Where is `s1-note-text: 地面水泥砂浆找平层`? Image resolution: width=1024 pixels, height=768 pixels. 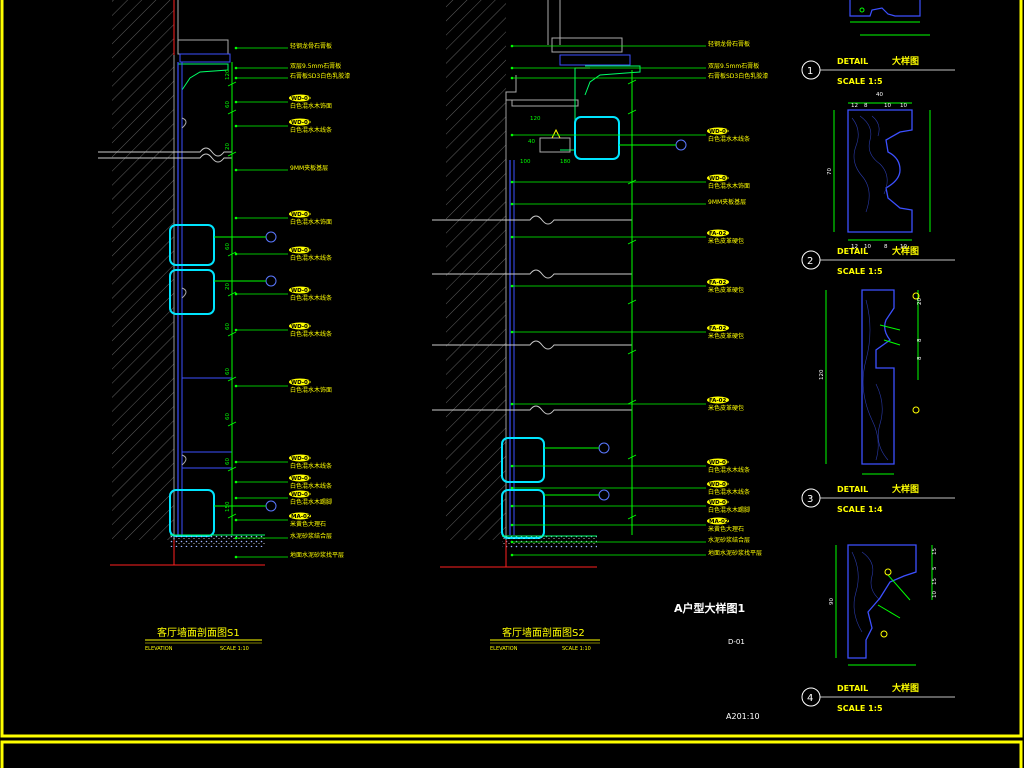 s1-note-text: 地面水泥砂浆找平层 is located at coordinates (317, 555).